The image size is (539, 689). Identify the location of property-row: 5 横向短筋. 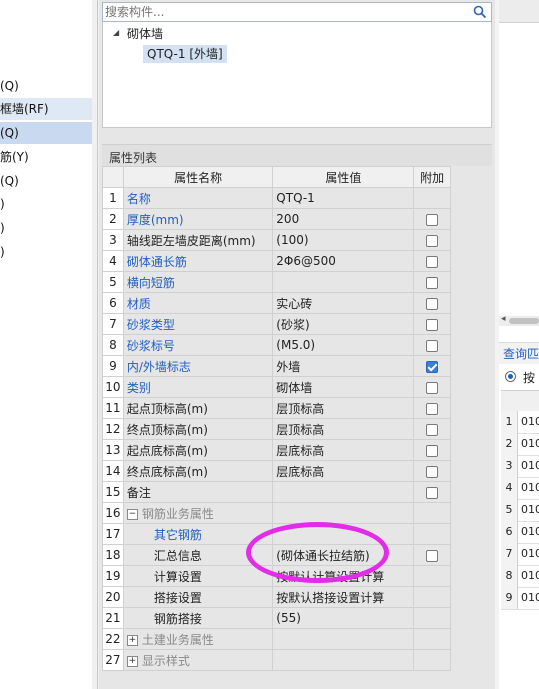
(276, 282).